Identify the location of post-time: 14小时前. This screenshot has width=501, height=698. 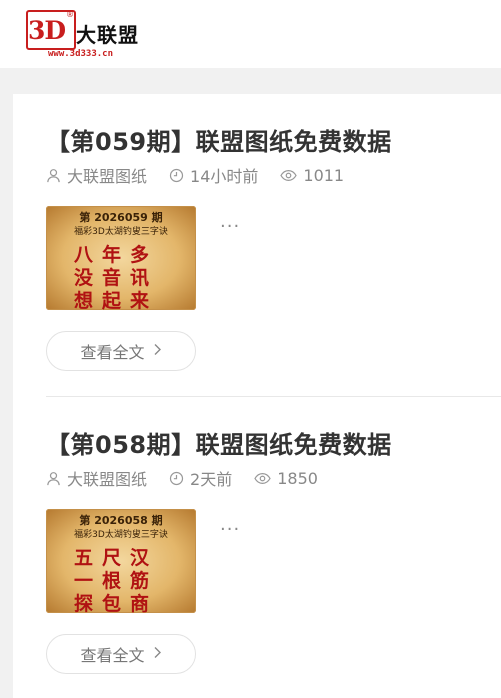
(224, 176).